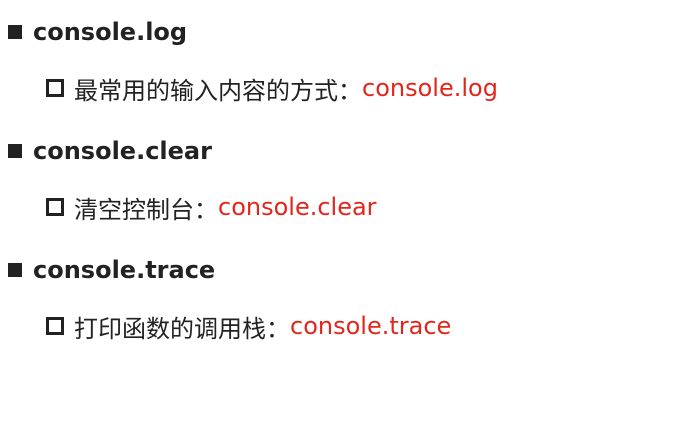  What do you see at coordinates (371, 326) in the screenshot?
I see `sub-bullet-code: console.trace` at bounding box center [371, 326].